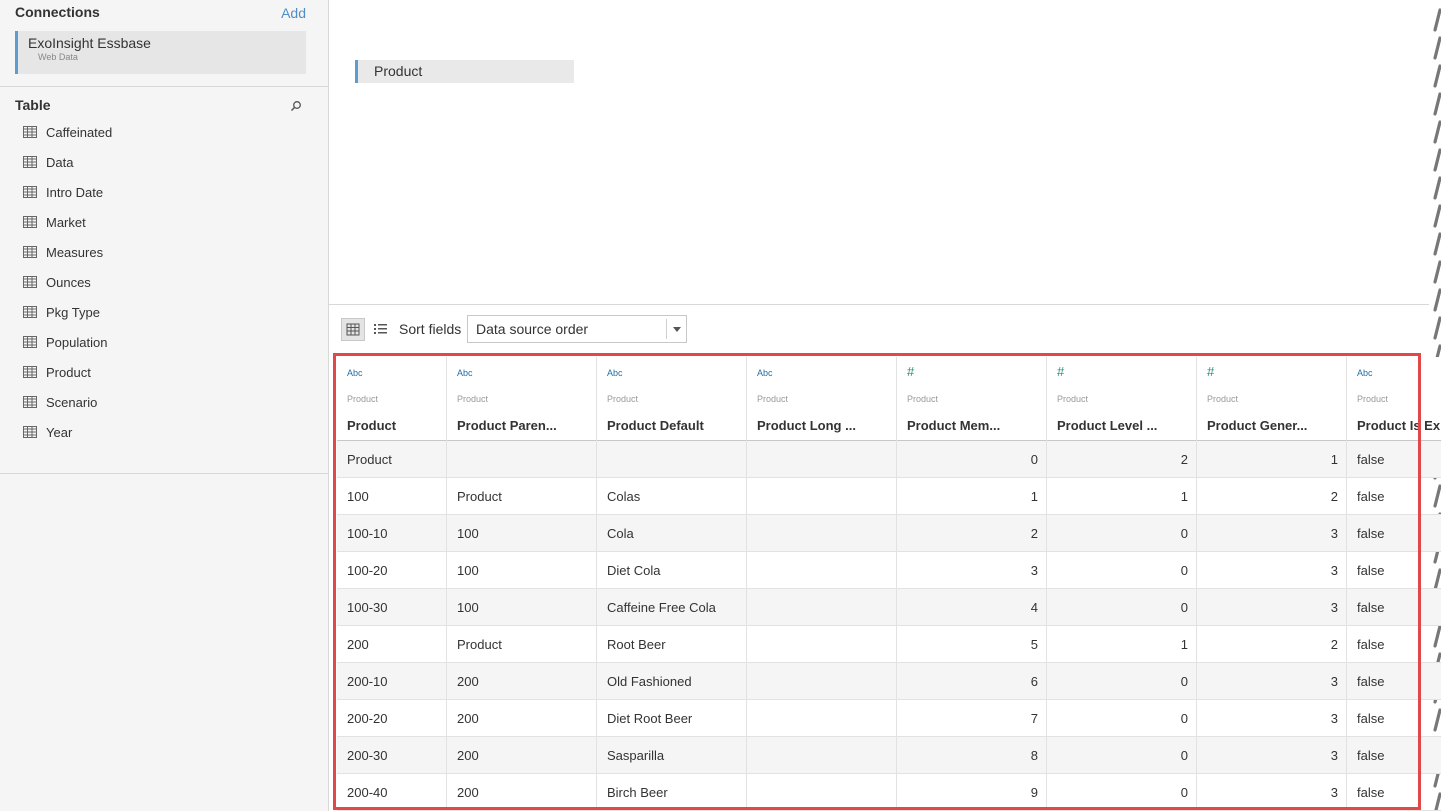 This screenshot has height=811, width=1441. What do you see at coordinates (164, 403) in the screenshot?
I see `table-item-scenario: Scenario` at bounding box center [164, 403].